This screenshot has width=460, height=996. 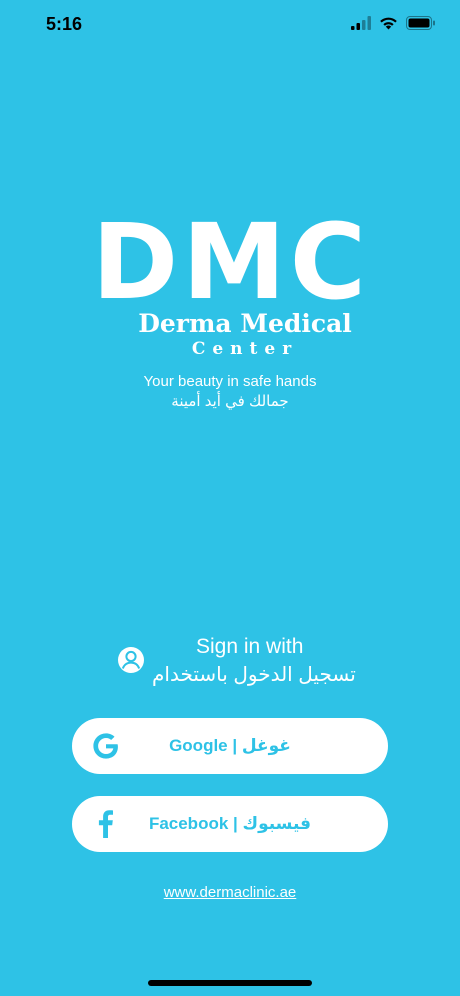 I want to click on google-button-label: Google | غوغل, so click(x=230, y=745).